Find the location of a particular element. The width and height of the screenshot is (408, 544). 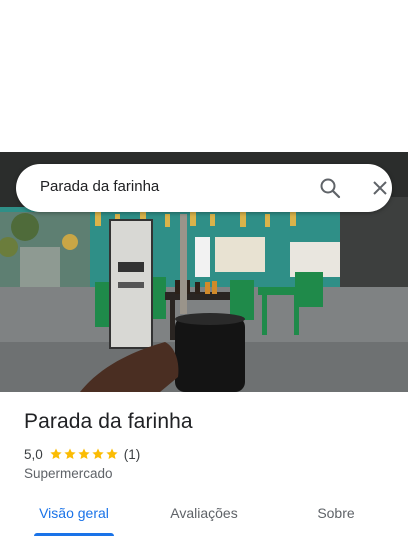

search-bar: Parada da farinha is located at coordinates (204, 188).